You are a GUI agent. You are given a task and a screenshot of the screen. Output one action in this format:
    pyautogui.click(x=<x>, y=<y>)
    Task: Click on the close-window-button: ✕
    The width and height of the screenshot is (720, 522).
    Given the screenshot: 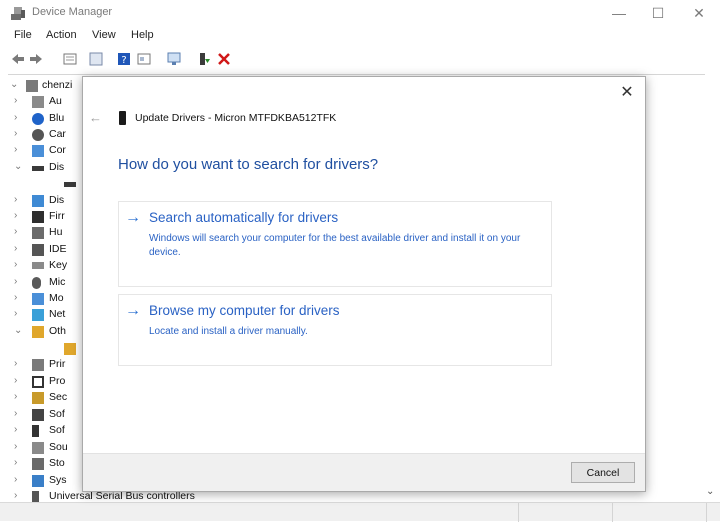 What is the action you would take?
    pyautogui.click(x=699, y=13)
    